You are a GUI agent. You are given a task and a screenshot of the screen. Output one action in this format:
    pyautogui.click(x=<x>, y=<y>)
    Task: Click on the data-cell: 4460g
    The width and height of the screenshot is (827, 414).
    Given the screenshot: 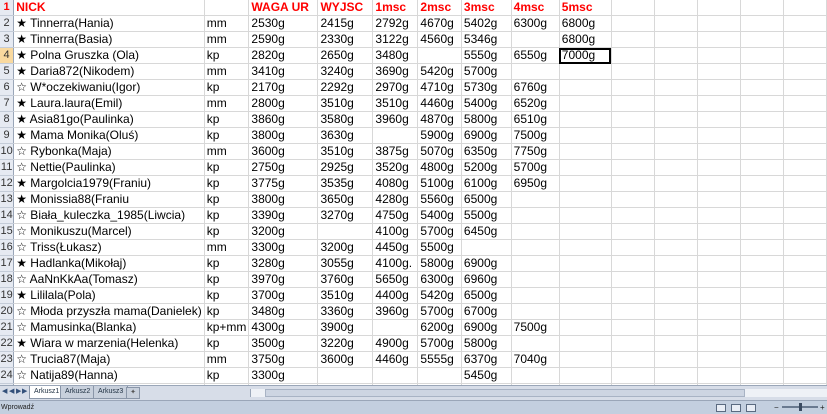 What is the action you would take?
    pyautogui.click(x=439, y=103)
    